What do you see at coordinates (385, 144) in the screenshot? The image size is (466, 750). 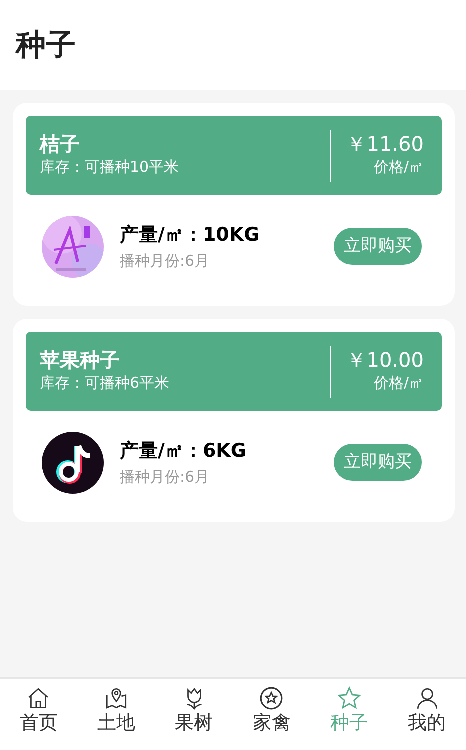 I see `price-text: ￥11.60` at bounding box center [385, 144].